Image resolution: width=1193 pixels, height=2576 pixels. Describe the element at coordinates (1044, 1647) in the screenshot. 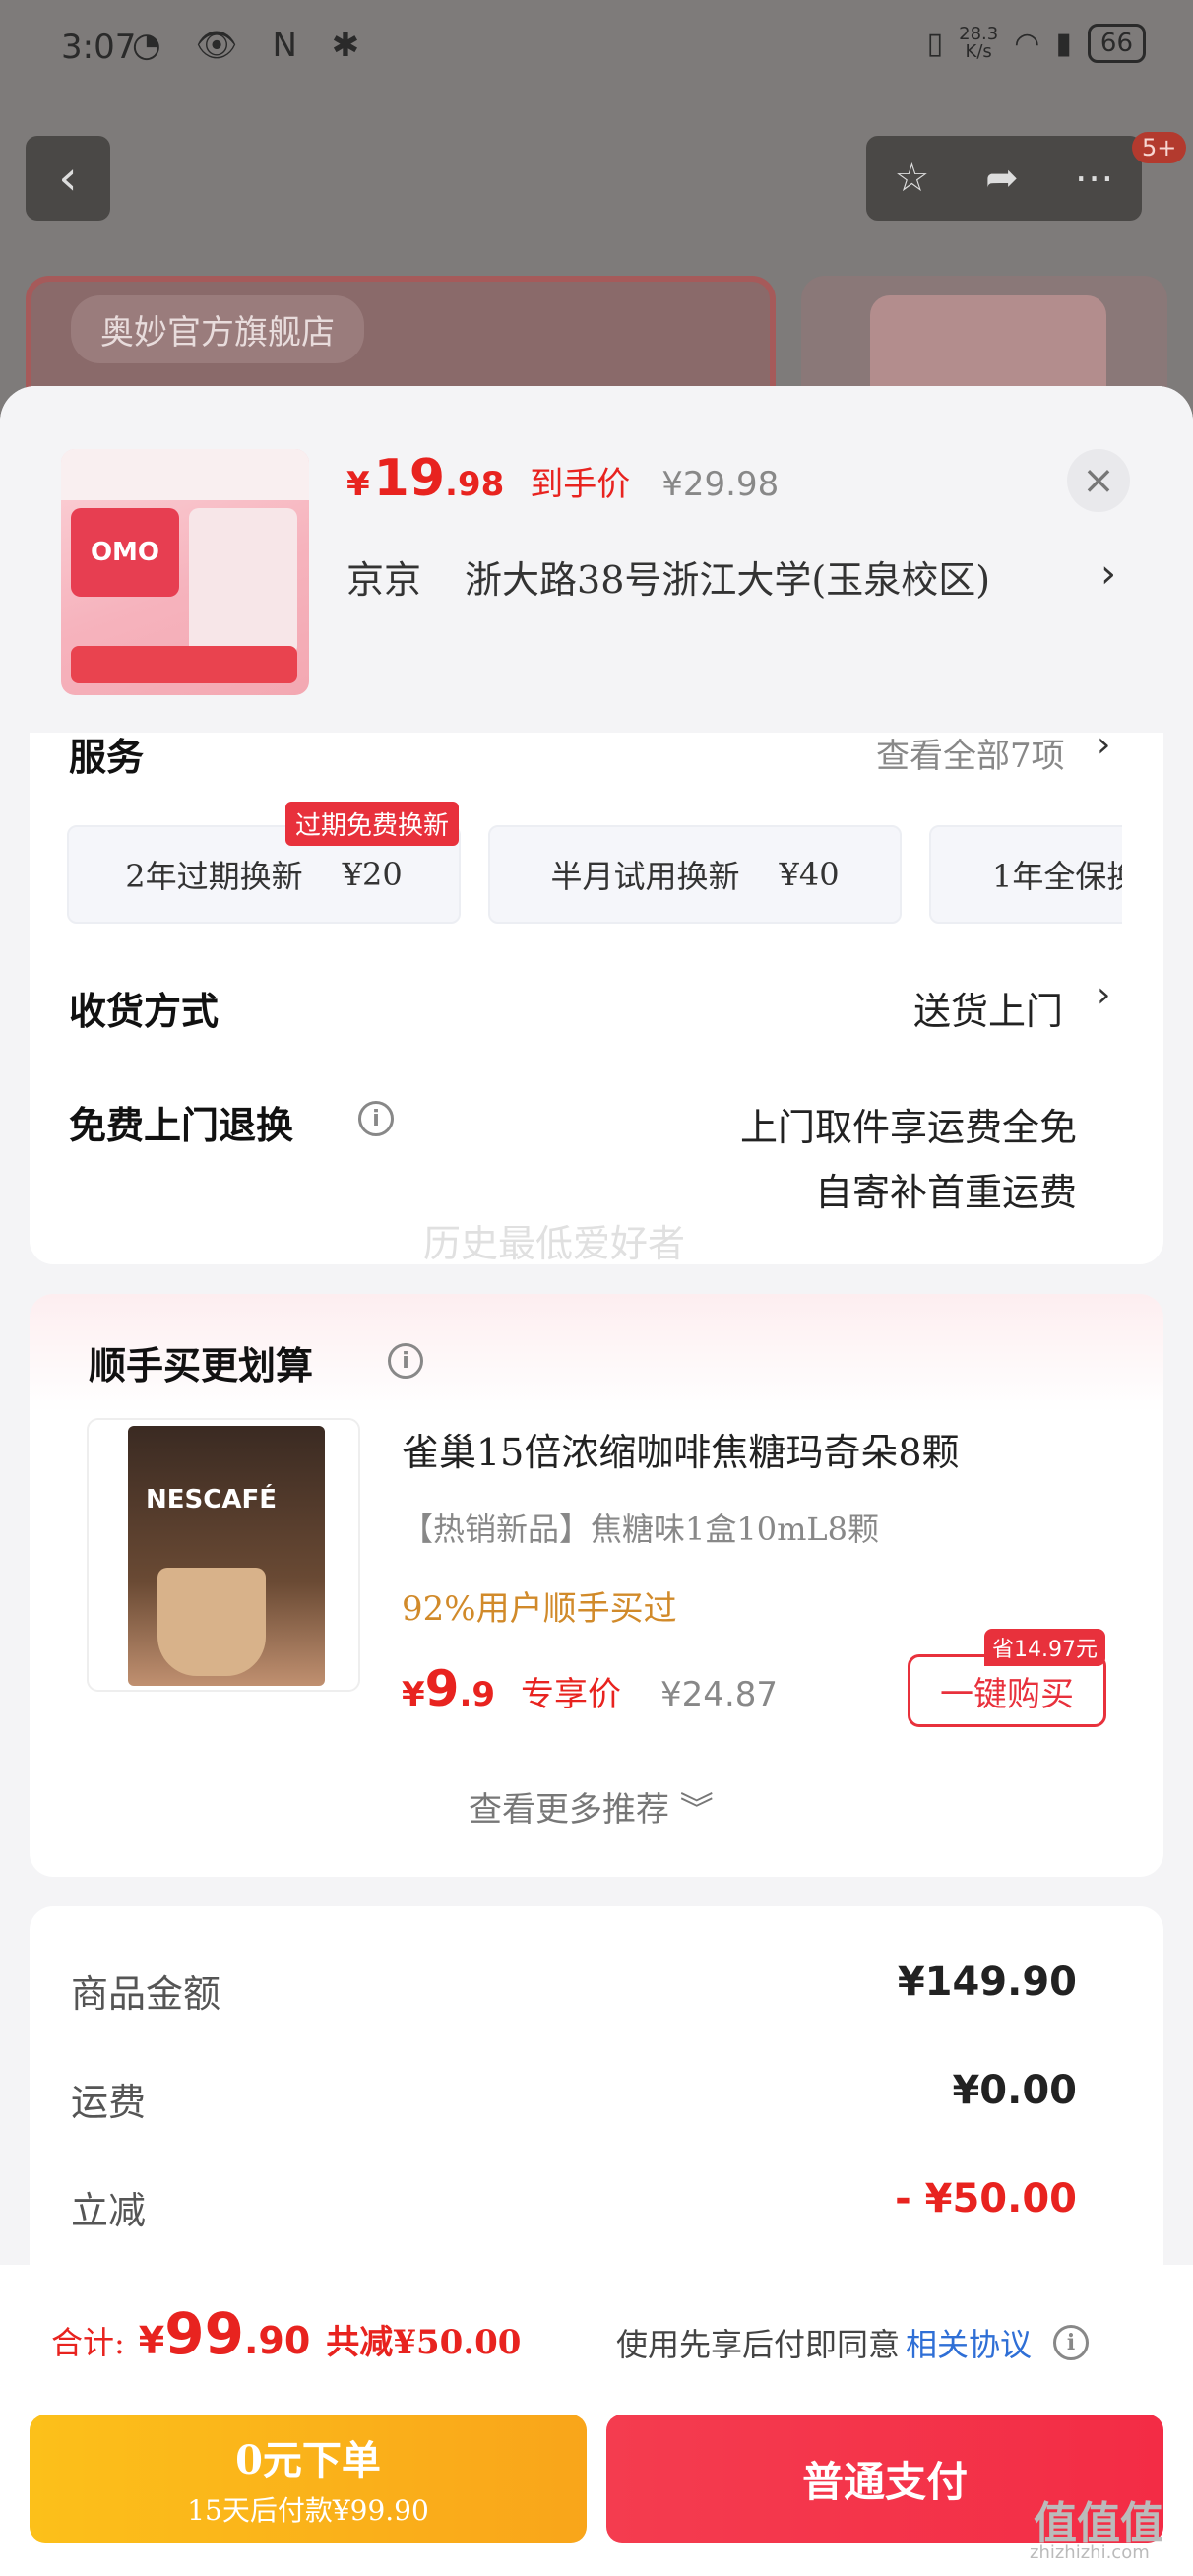

I see `save-badge: 省14.97元` at that location.